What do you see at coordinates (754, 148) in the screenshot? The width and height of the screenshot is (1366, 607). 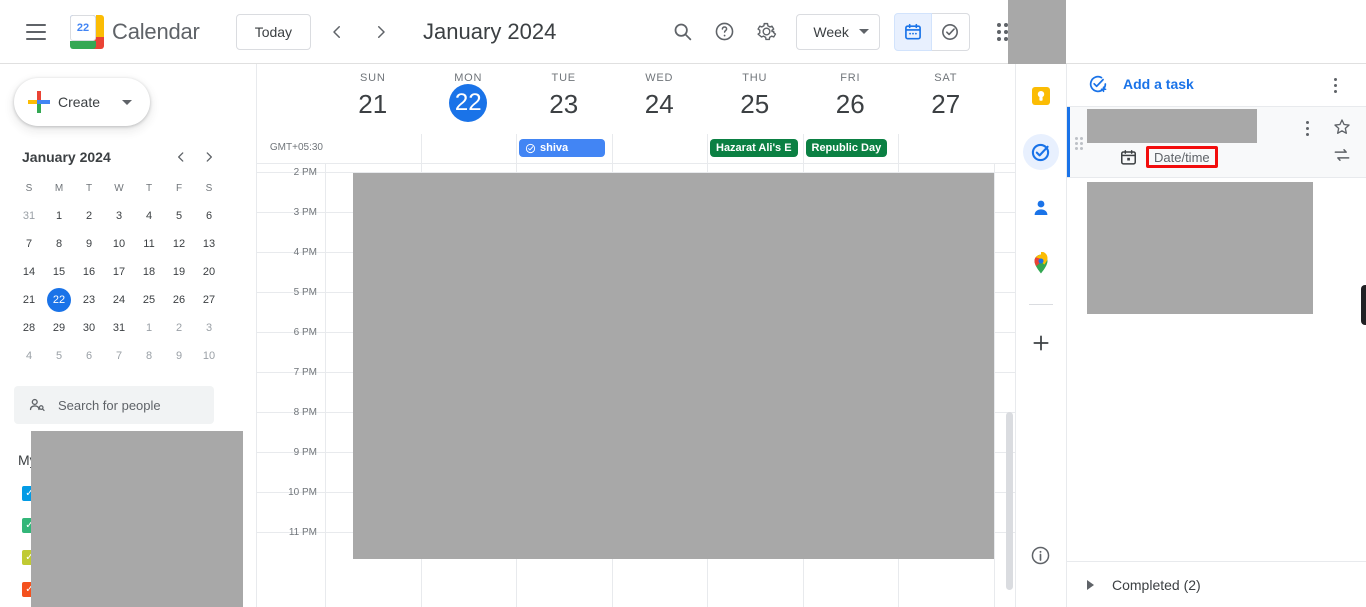 I see `holiday-chip: Hazarat Ali's E` at bounding box center [754, 148].